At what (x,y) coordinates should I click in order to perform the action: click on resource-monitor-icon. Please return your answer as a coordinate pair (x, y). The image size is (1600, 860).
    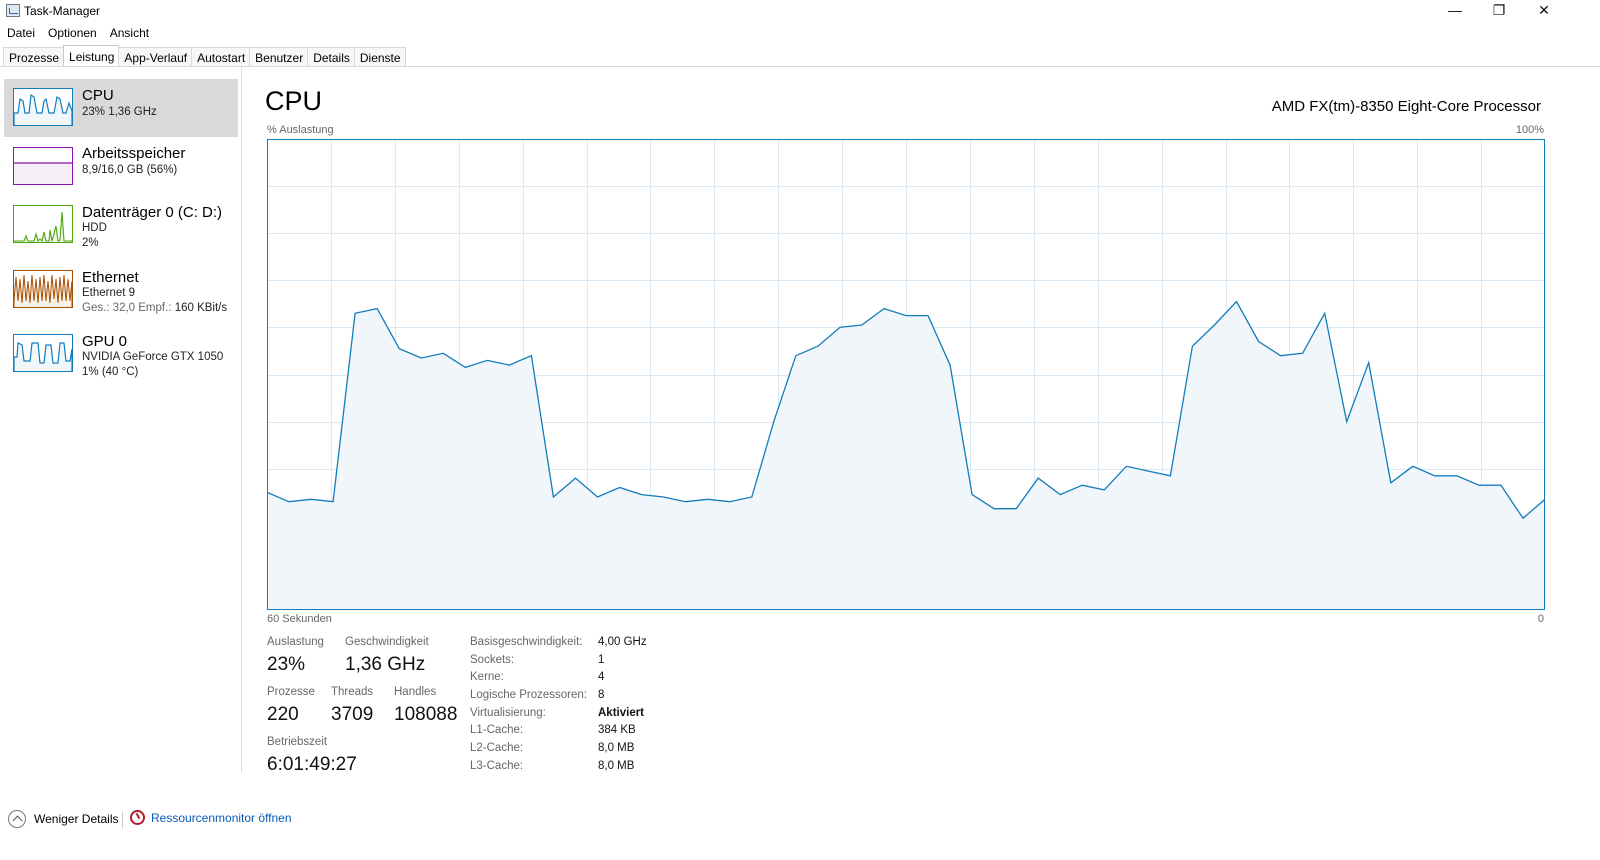
    Looking at the image, I should click on (137, 817).